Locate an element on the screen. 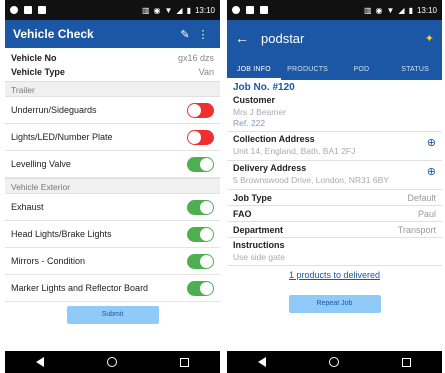  check-label: Marker Lights and Reflector Board is located at coordinates (80, 288).